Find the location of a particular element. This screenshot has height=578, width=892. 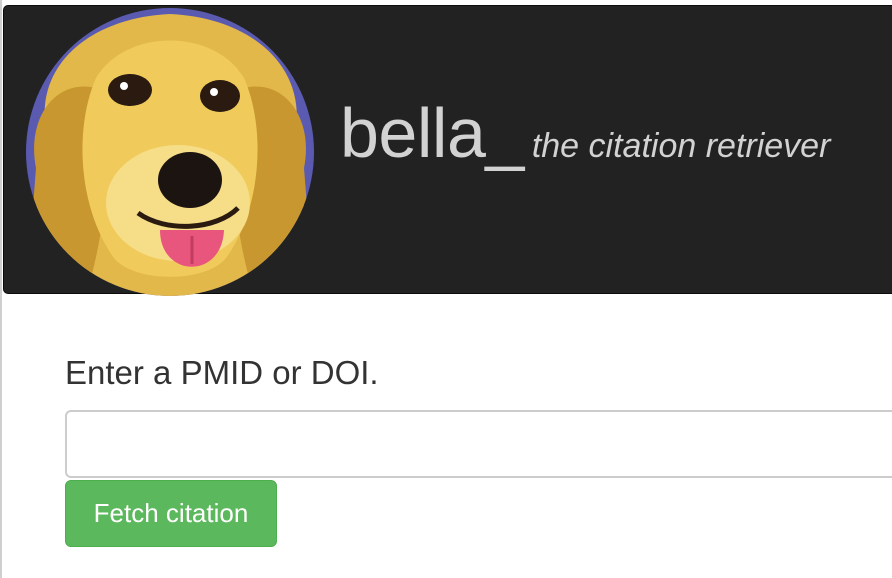

page-edge-divider is located at coordinates (1, 289).